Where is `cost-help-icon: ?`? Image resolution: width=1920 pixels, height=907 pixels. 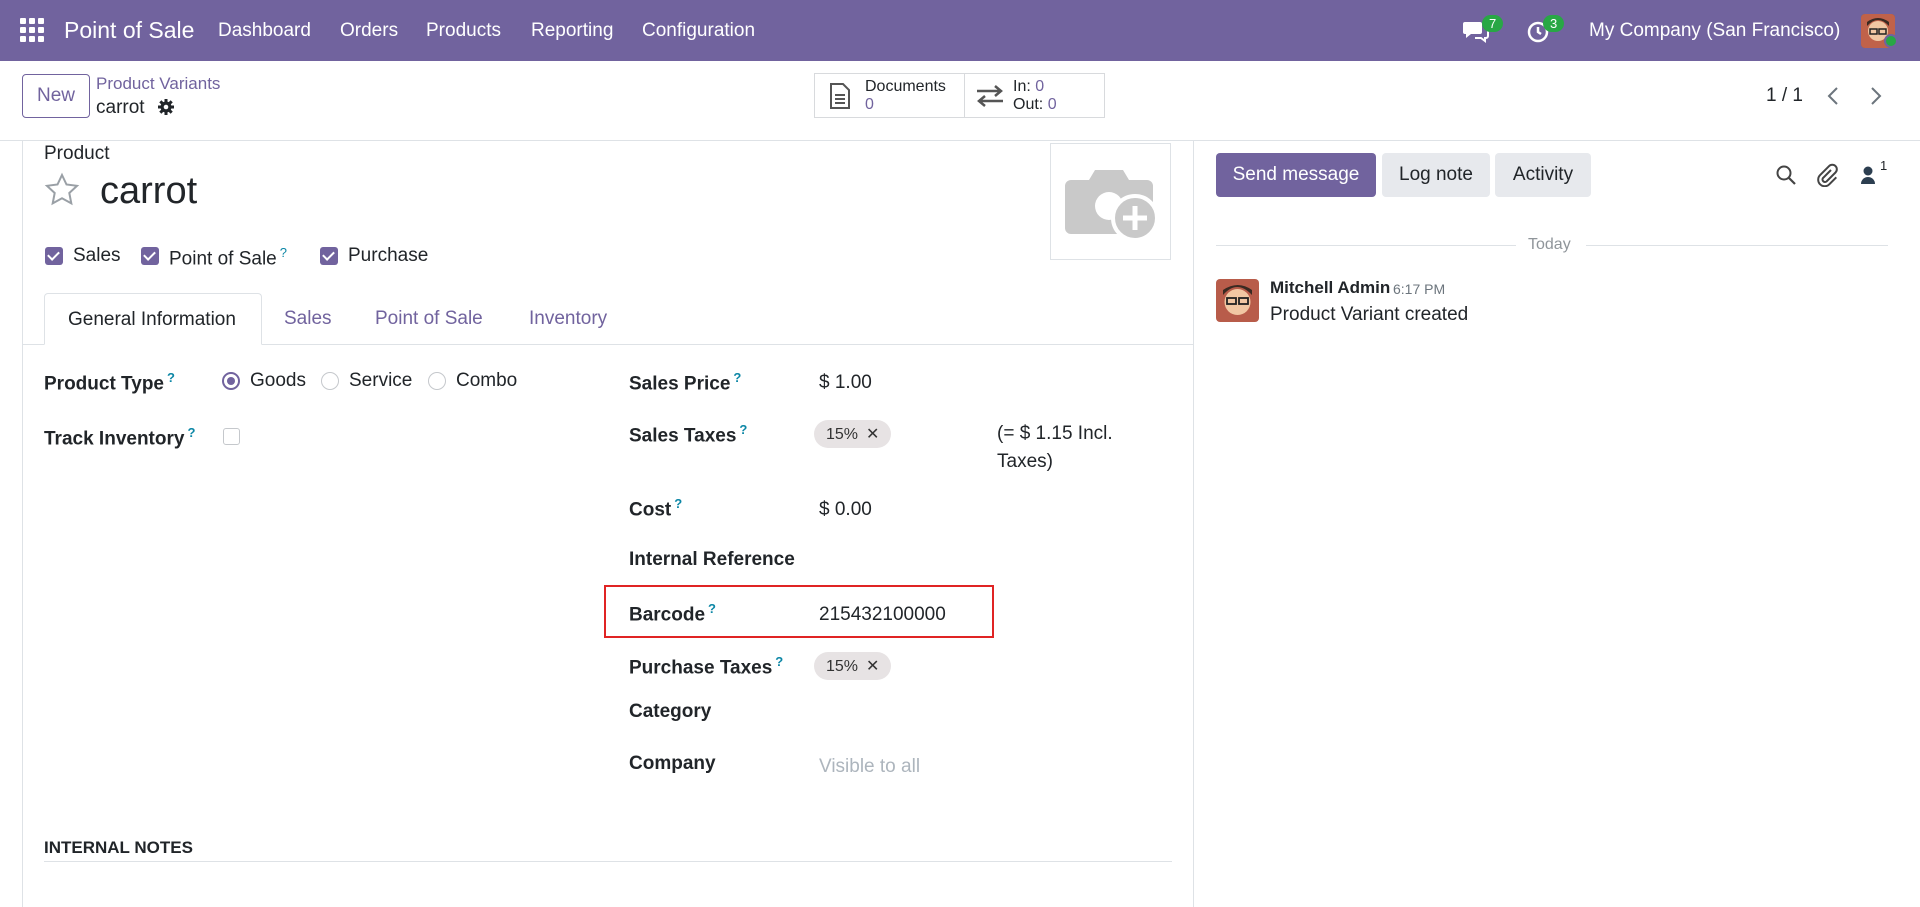 cost-help-icon: ? is located at coordinates (678, 503).